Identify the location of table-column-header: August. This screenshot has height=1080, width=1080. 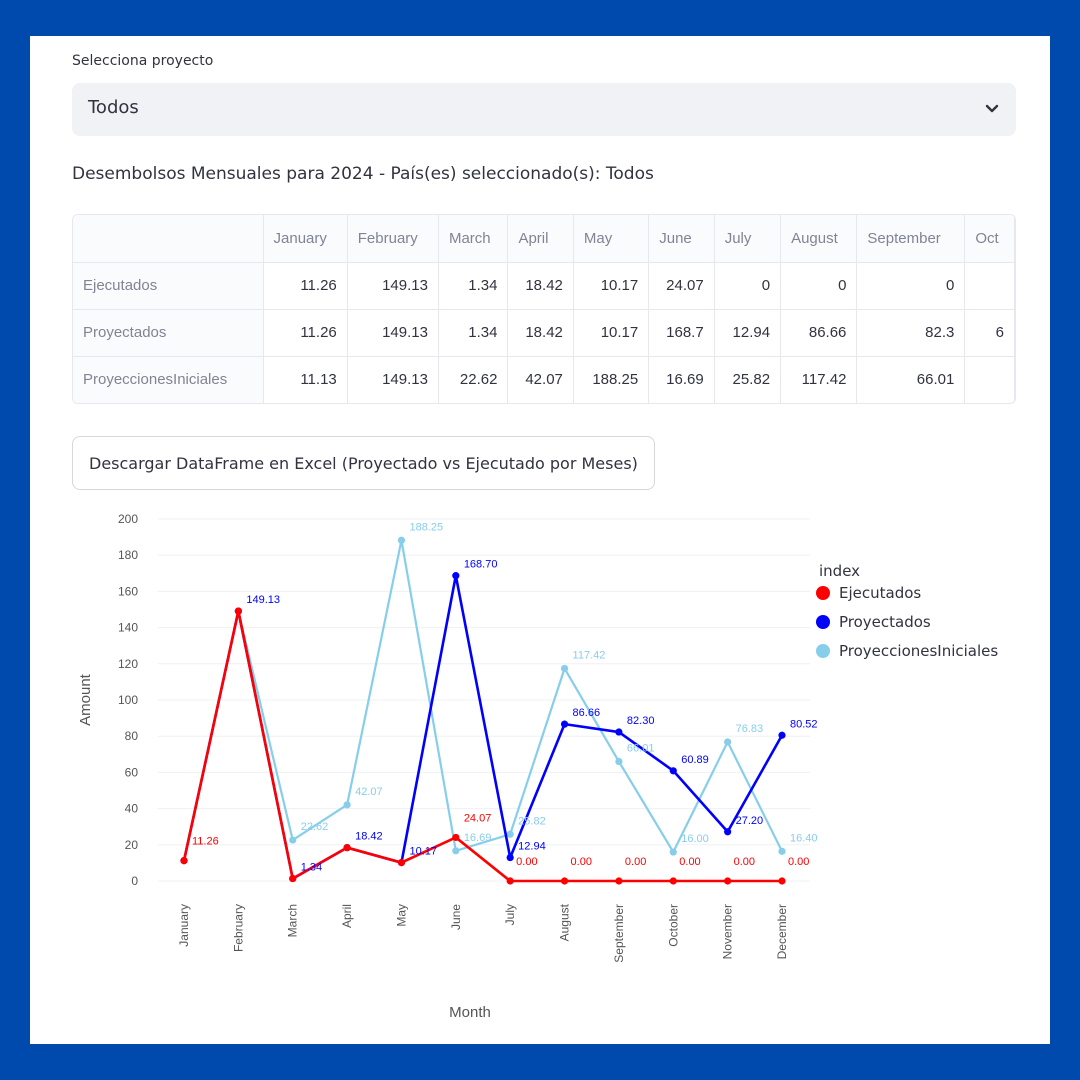
(819, 239).